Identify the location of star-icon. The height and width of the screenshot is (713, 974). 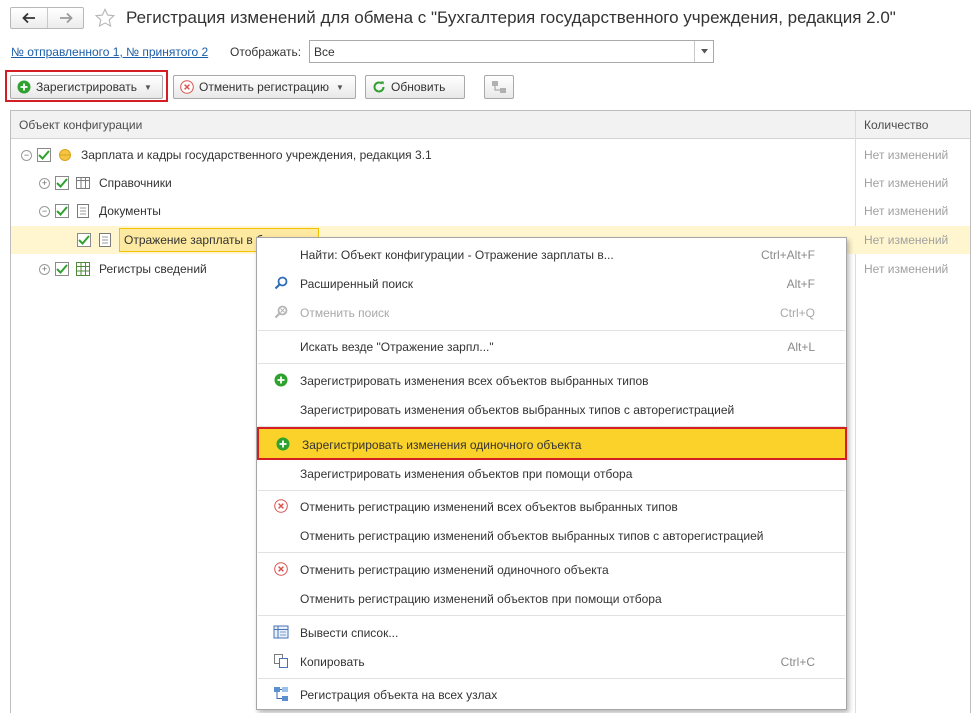
(105, 17).